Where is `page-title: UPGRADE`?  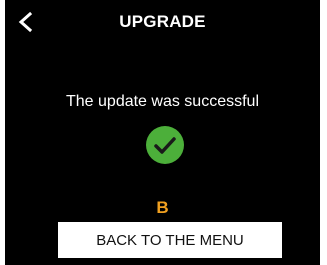 page-title: UPGRADE is located at coordinates (162, 21).